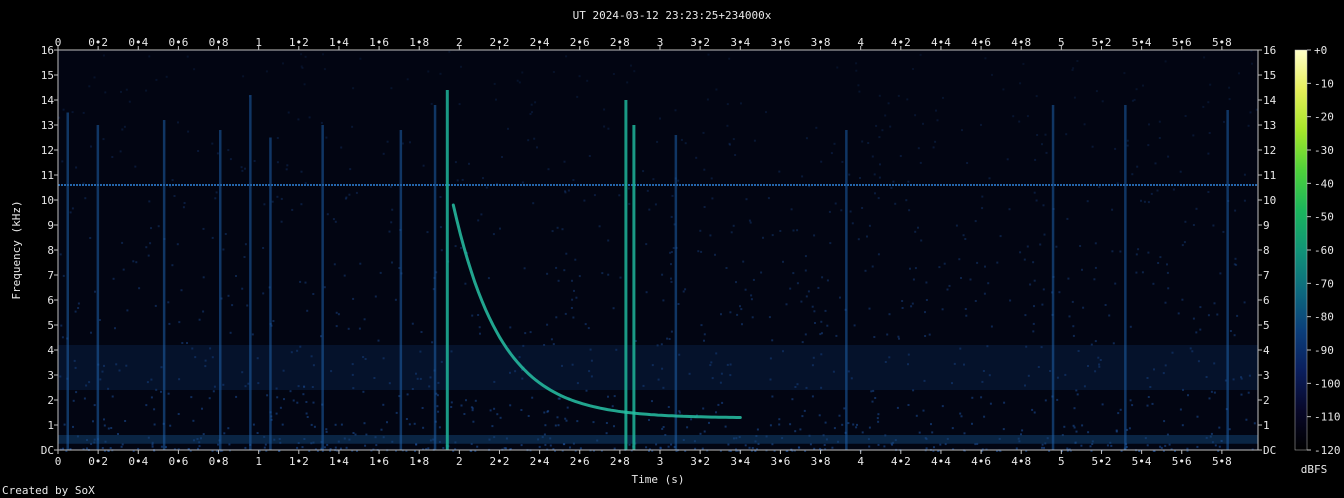  What do you see at coordinates (1327, 450) in the screenshot?
I see `colorbar-tick-label: -120` at bounding box center [1327, 450].